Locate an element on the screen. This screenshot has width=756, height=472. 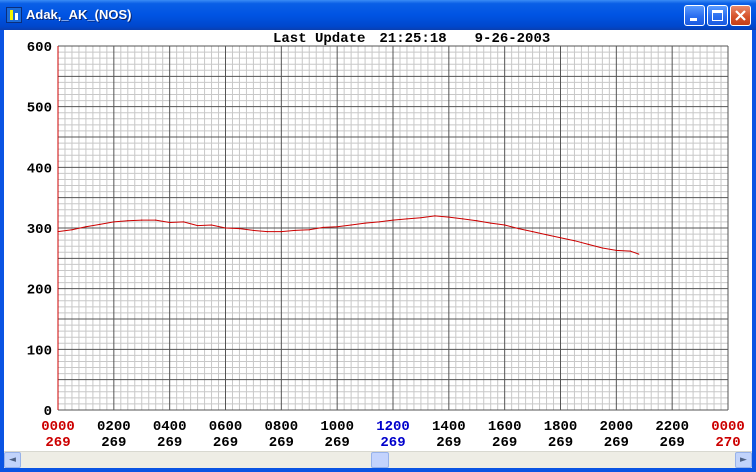
x-tick-time-label: 0800 is located at coordinates (282, 427).